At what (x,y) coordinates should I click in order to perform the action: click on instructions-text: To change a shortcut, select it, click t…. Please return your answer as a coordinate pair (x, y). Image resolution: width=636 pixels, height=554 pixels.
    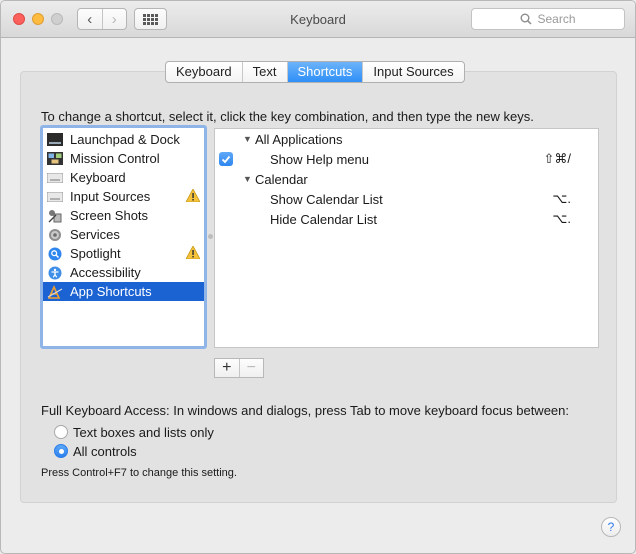
    Looking at the image, I should click on (287, 116).